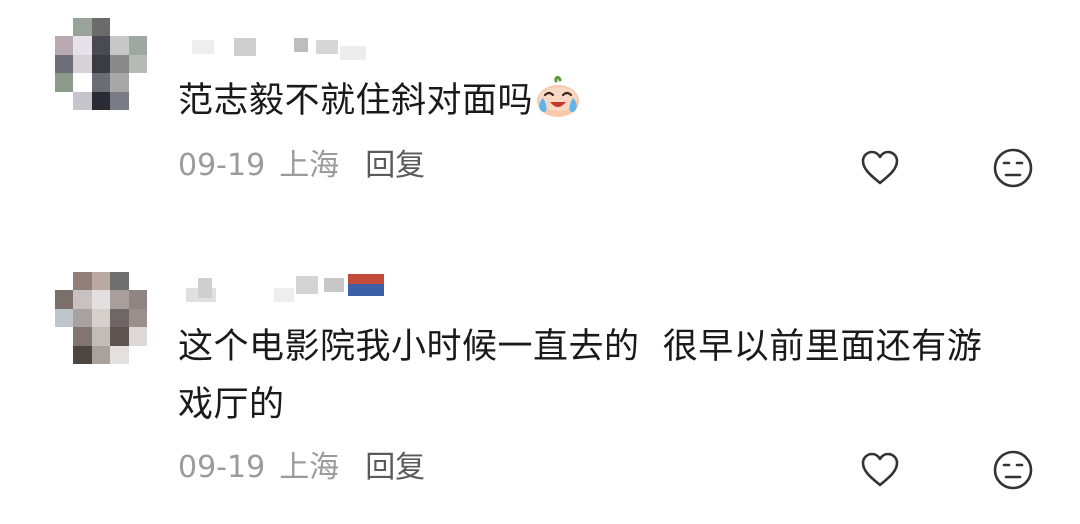 The image size is (1080, 524). Describe the element at coordinates (231, 405) in the screenshot. I see `comment-text-line: 戏厅的` at that location.